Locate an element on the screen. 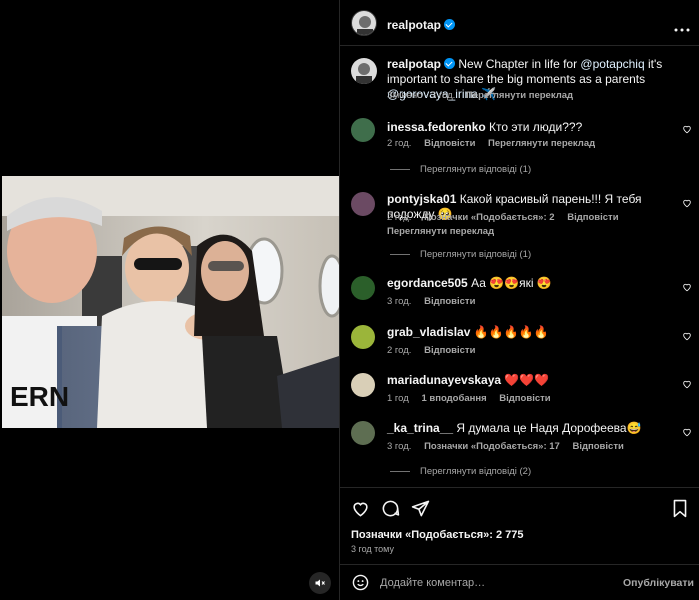 Image resolution: width=699 pixels, height=600 pixels. comment-icon is located at coordinates (390, 508).